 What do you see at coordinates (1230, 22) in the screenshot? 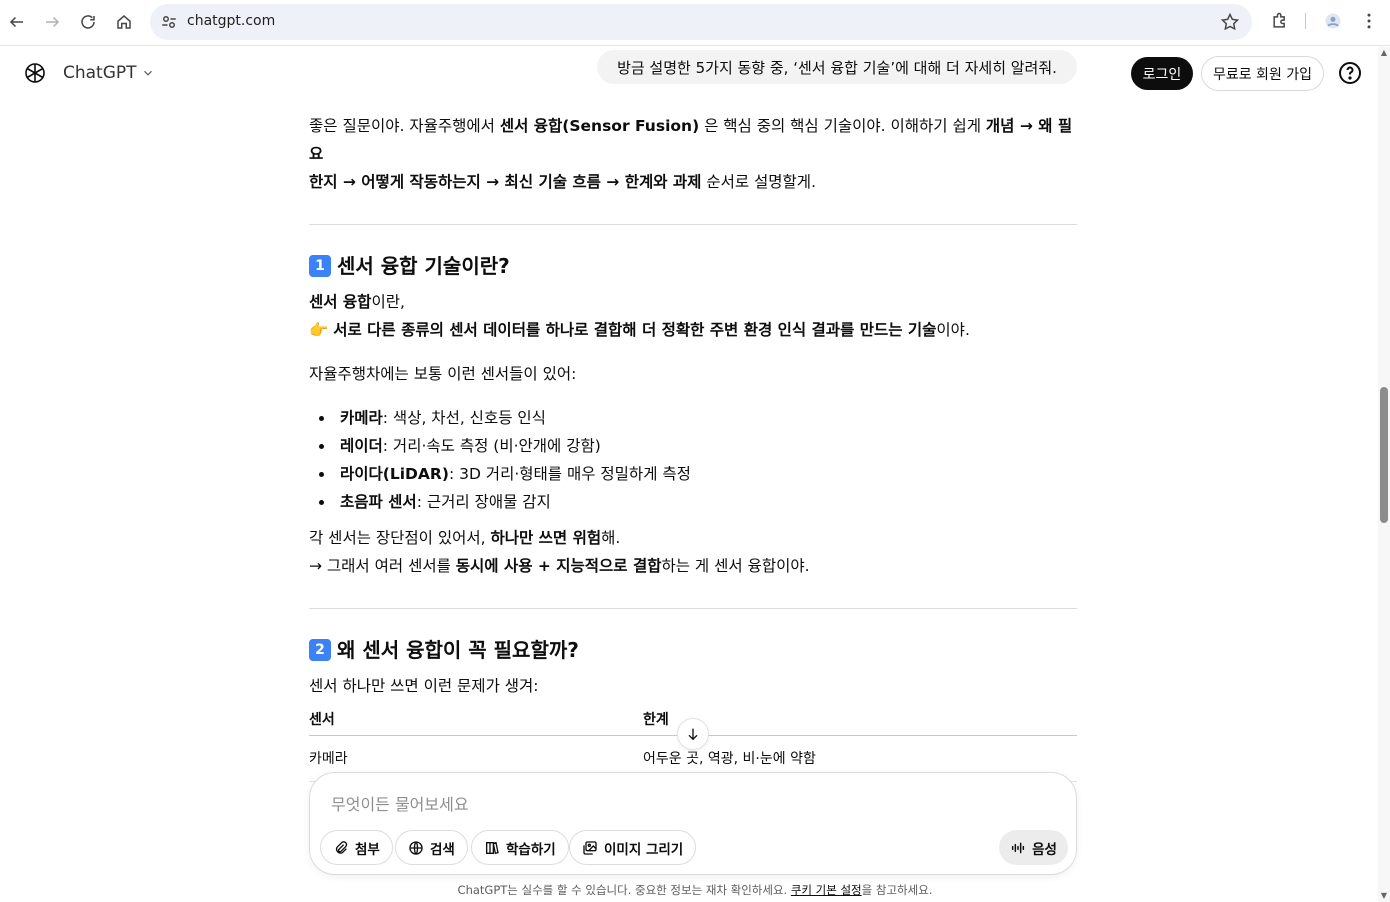
I see `bookmark-star-icon` at bounding box center [1230, 22].